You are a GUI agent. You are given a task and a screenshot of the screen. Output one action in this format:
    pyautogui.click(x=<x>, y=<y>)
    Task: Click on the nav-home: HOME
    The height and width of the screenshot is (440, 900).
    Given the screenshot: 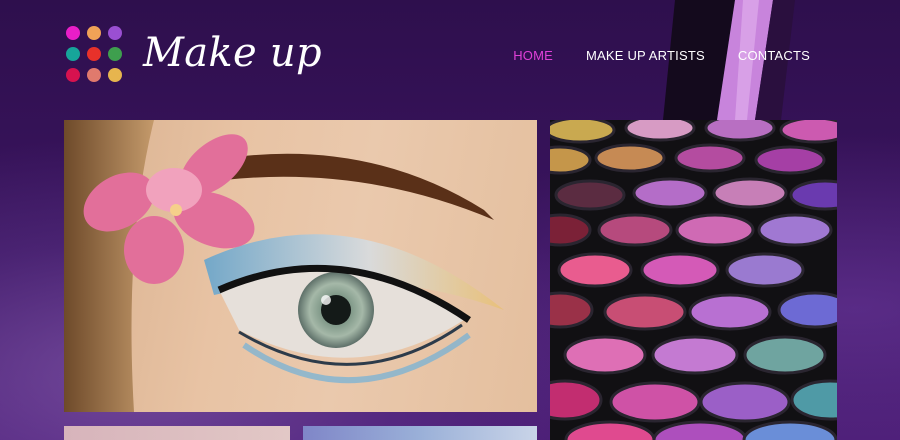 What is the action you would take?
    pyautogui.click(x=533, y=55)
    